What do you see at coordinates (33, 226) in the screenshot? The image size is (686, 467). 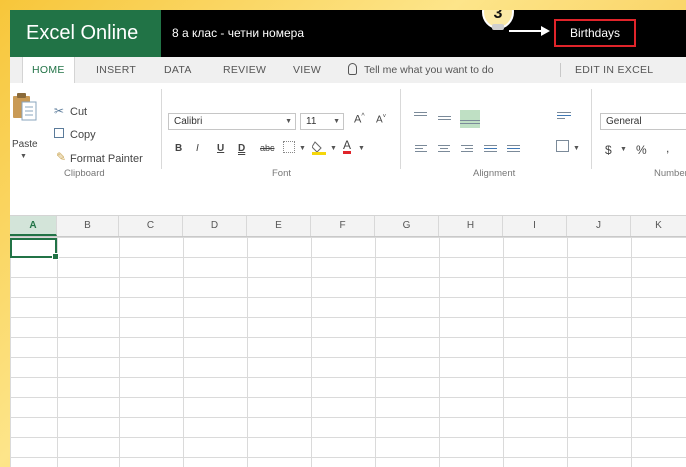 I see `column-header-a: A` at bounding box center [33, 226].